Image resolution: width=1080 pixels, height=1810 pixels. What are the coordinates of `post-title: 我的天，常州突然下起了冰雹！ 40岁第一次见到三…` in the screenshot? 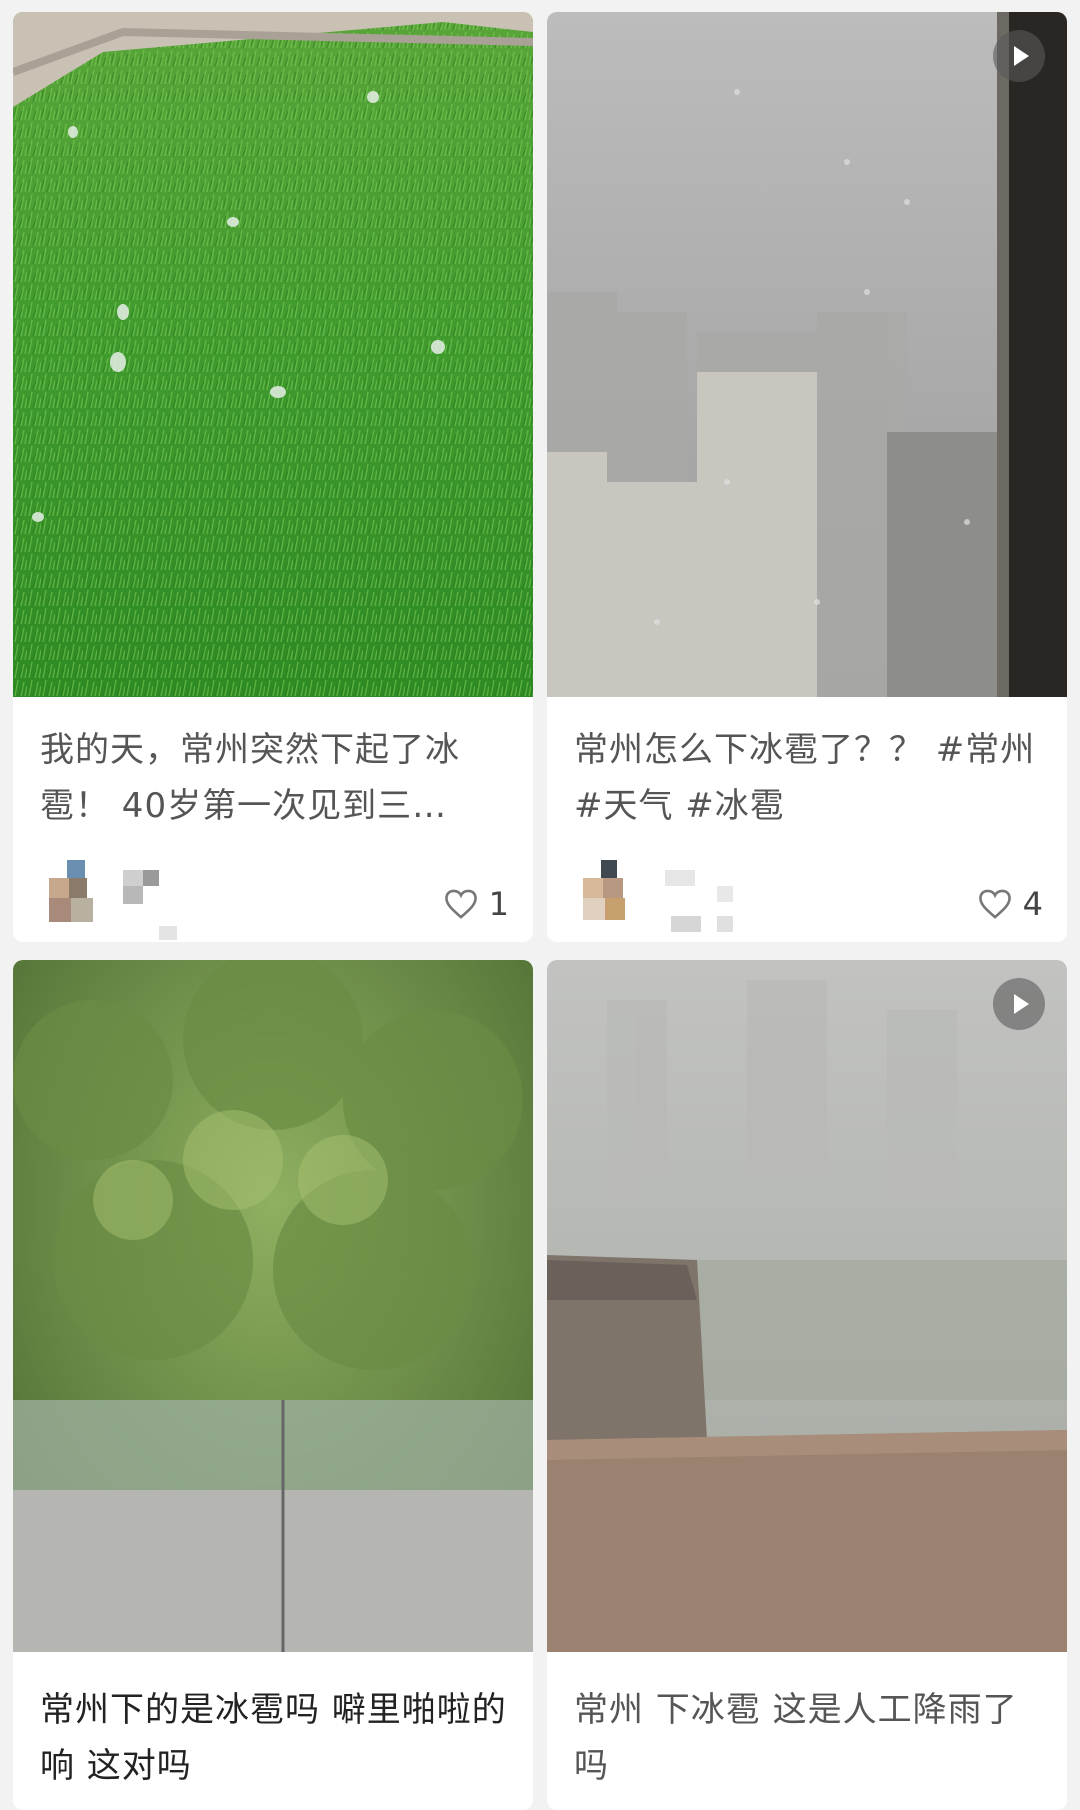 It's located at (274, 778).